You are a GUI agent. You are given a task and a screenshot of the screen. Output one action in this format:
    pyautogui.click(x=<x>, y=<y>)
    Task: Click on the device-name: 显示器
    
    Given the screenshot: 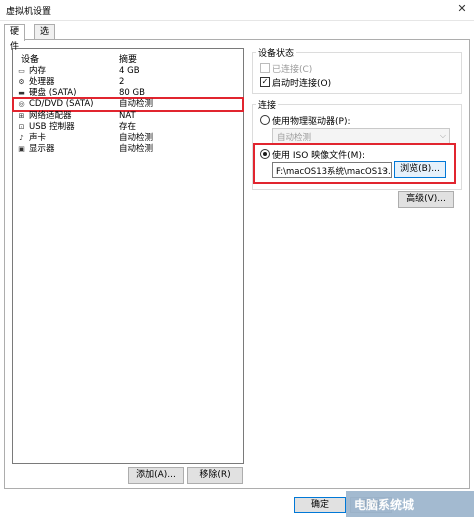 What is the action you would take?
    pyautogui.click(x=42, y=149)
    